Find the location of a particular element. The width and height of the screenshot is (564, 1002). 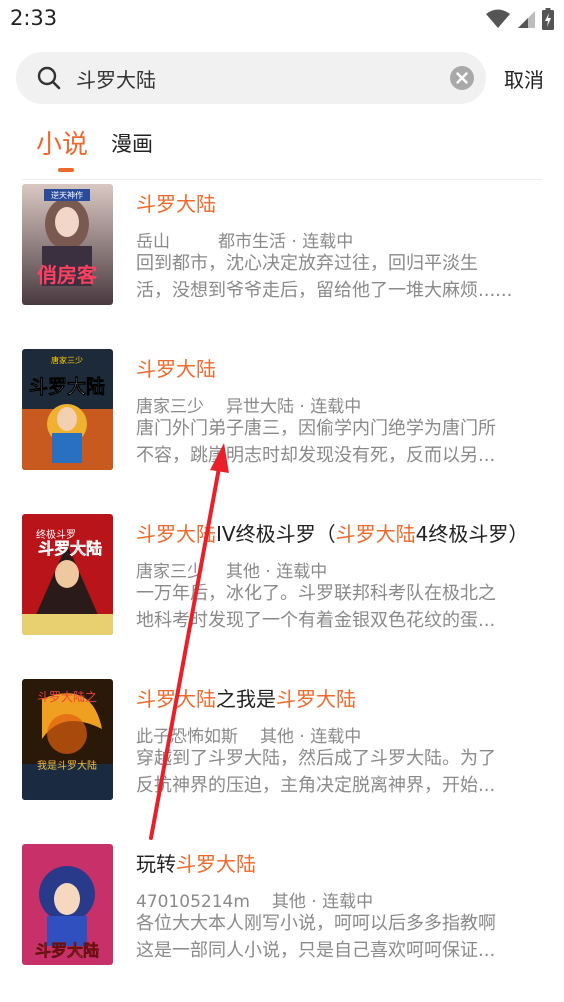

status-time: 2:33 is located at coordinates (34, 18).